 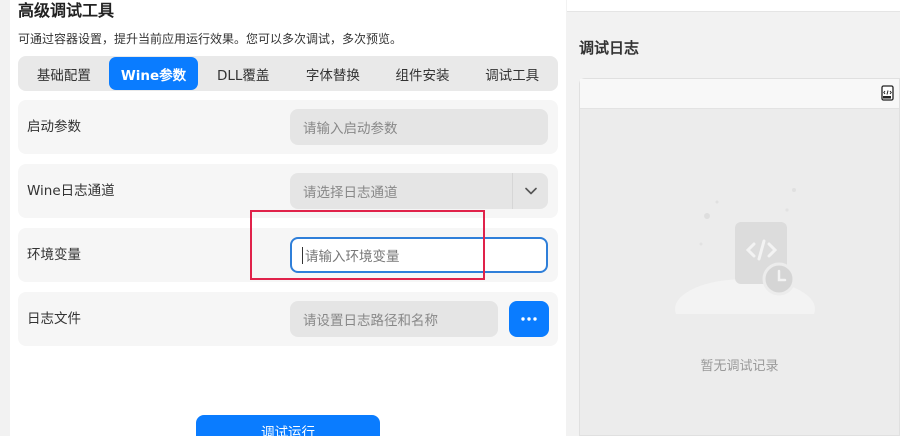 What do you see at coordinates (66, 10) in the screenshot?
I see `page-title: 高级调试工具` at bounding box center [66, 10].